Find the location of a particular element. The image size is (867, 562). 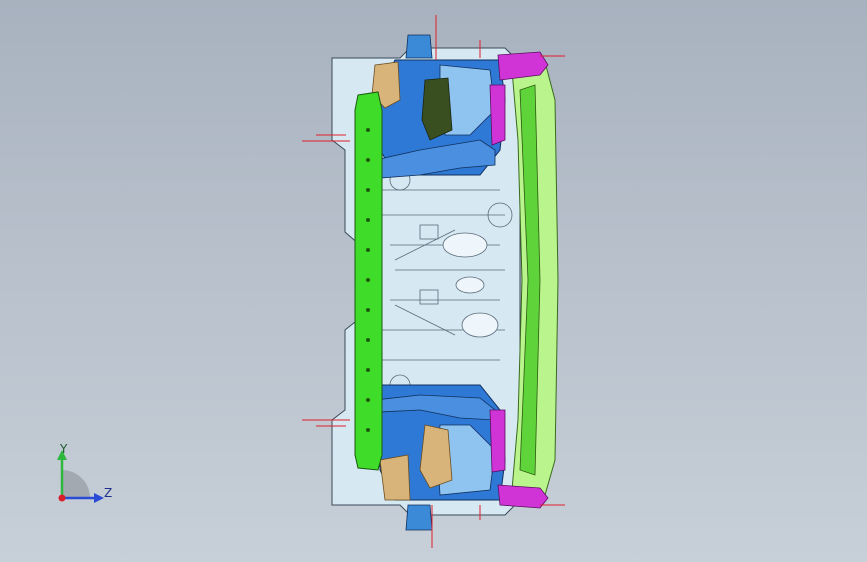

y-axis-label: Y is located at coordinates (64, 449).